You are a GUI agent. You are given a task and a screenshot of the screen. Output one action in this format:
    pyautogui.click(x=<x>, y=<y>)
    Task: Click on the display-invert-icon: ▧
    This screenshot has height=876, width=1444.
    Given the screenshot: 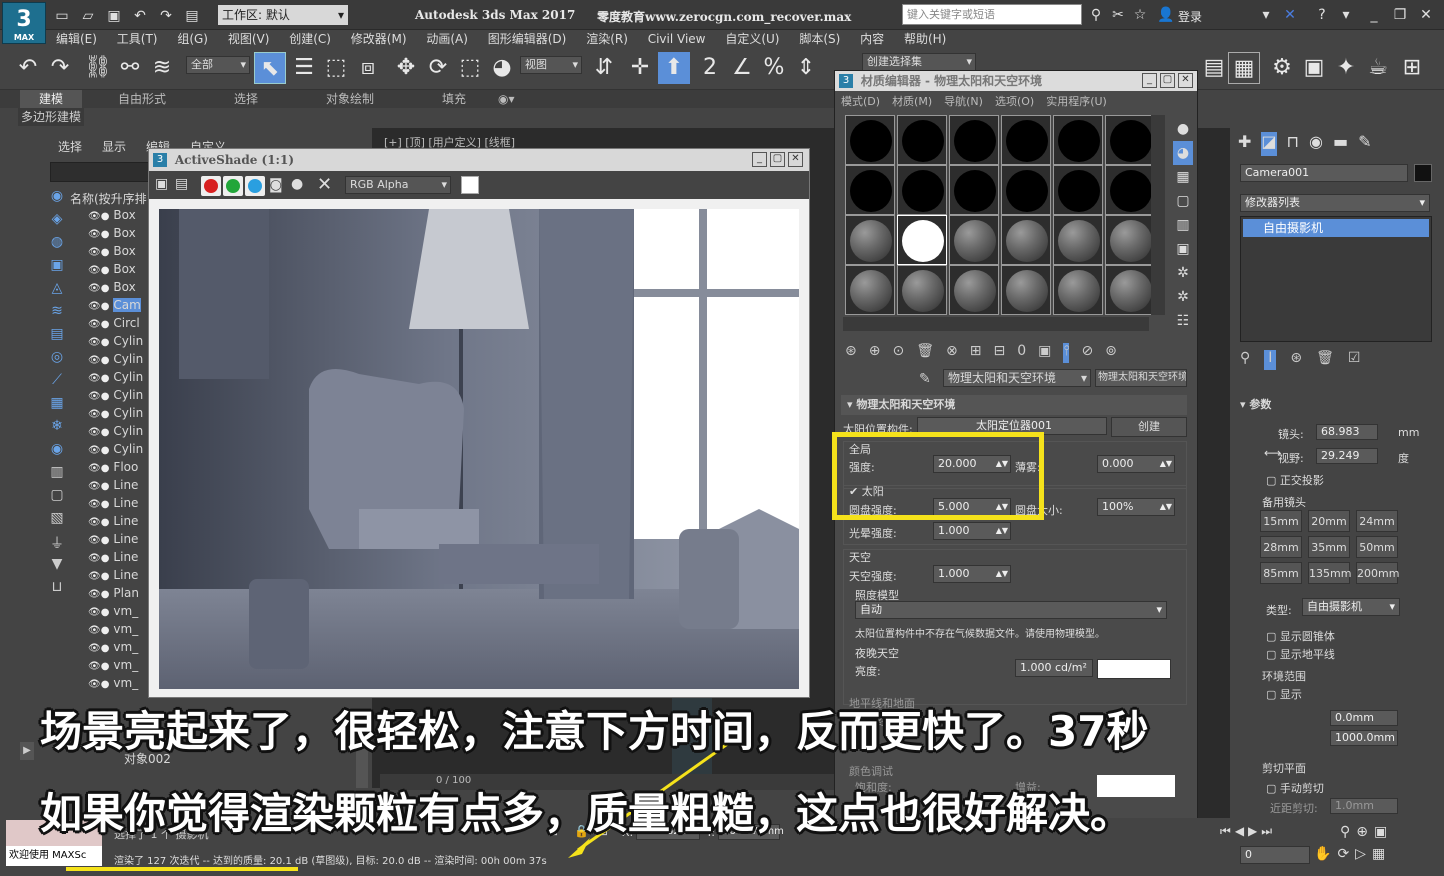 What is the action you would take?
    pyautogui.click(x=57, y=521)
    